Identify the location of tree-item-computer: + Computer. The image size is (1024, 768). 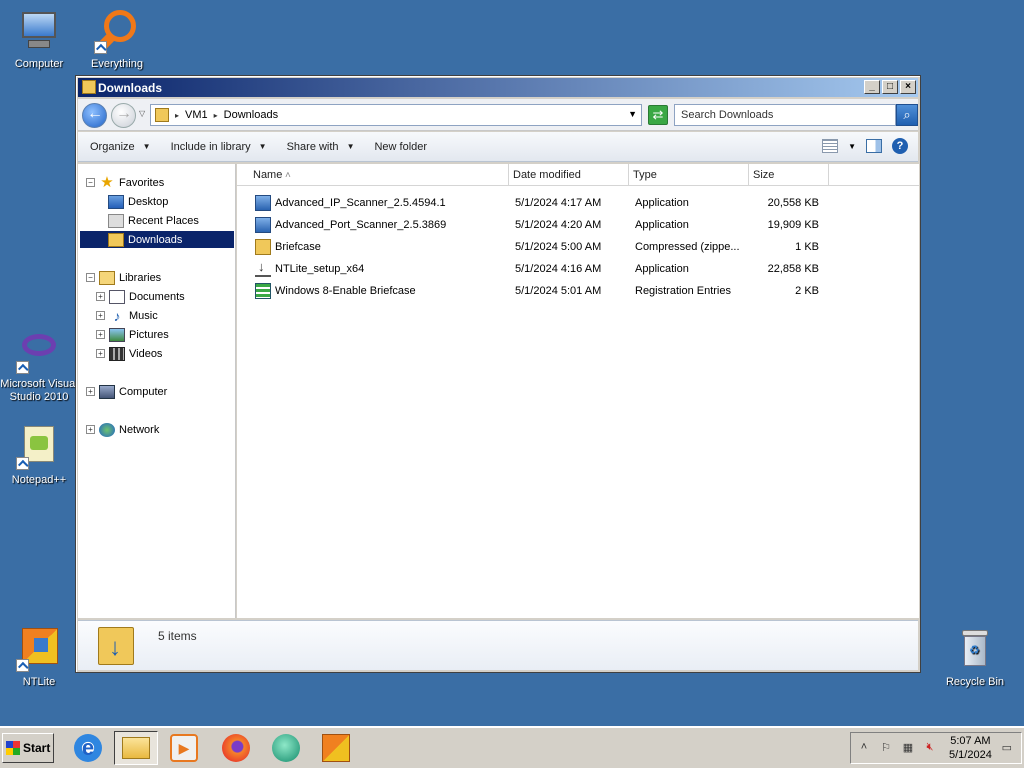
(126, 391).